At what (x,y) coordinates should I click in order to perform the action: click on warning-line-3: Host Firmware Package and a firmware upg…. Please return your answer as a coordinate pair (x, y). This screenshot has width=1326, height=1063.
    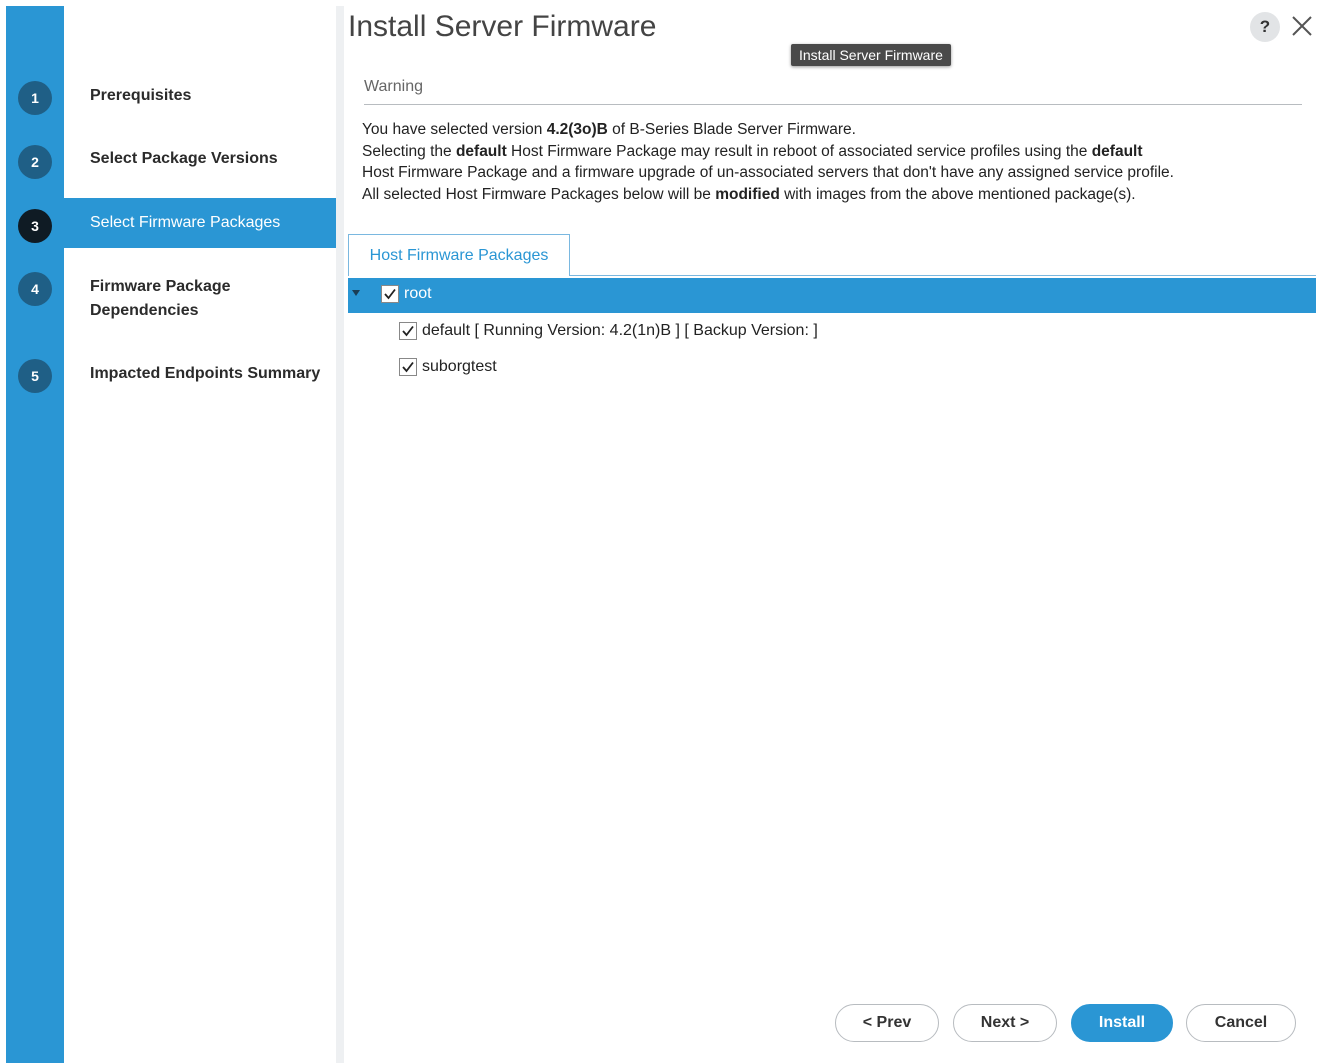
    Looking at the image, I should click on (768, 172).